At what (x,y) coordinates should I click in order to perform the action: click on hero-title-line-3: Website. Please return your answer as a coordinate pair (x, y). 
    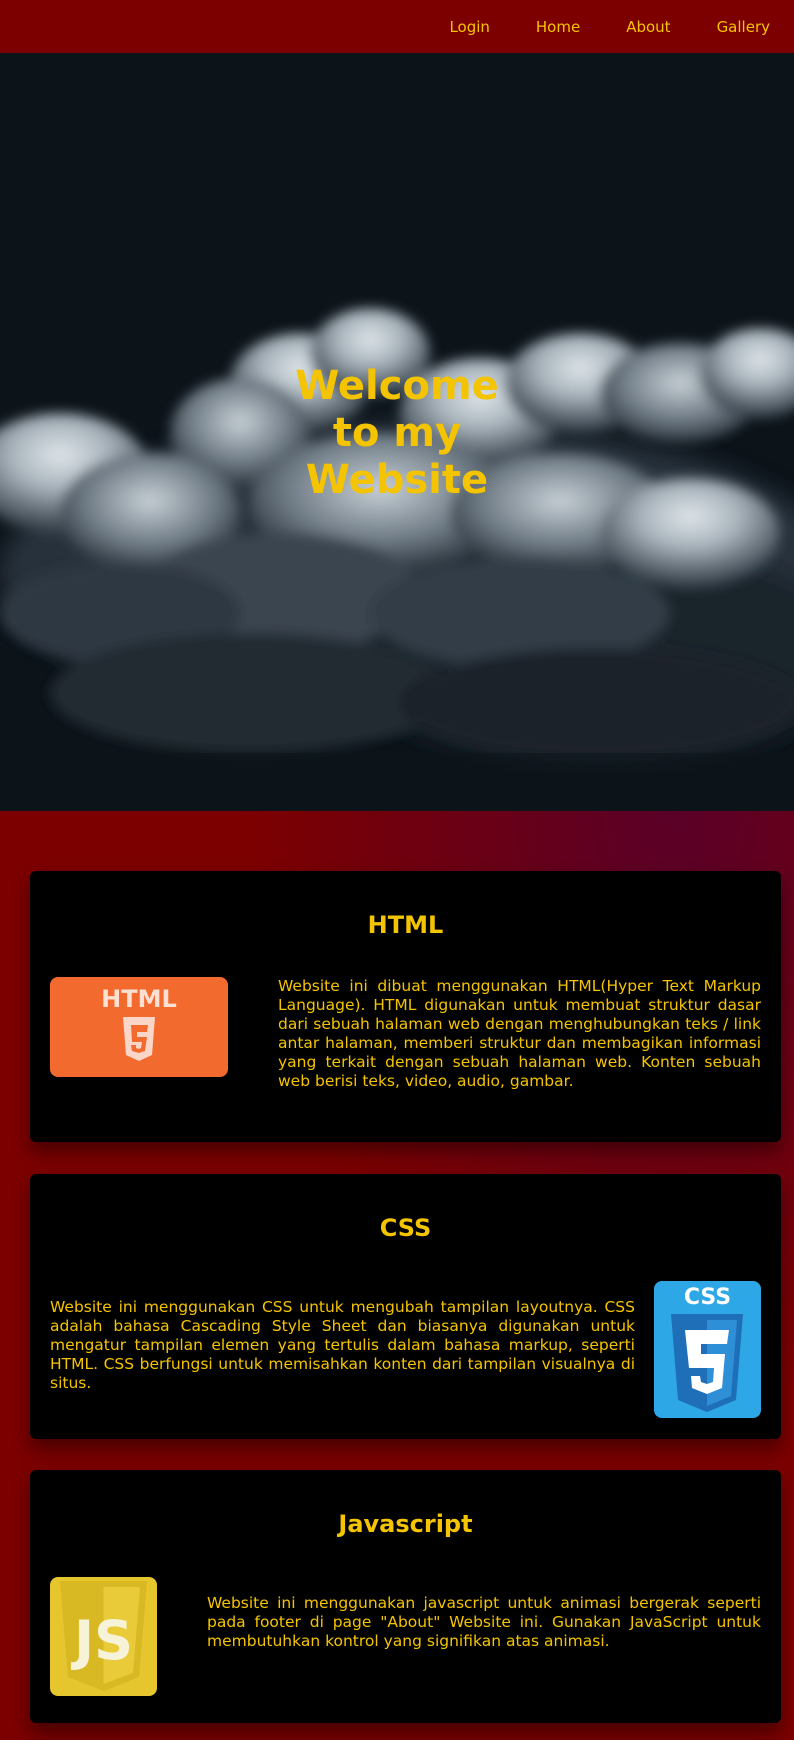
    Looking at the image, I should click on (397, 480).